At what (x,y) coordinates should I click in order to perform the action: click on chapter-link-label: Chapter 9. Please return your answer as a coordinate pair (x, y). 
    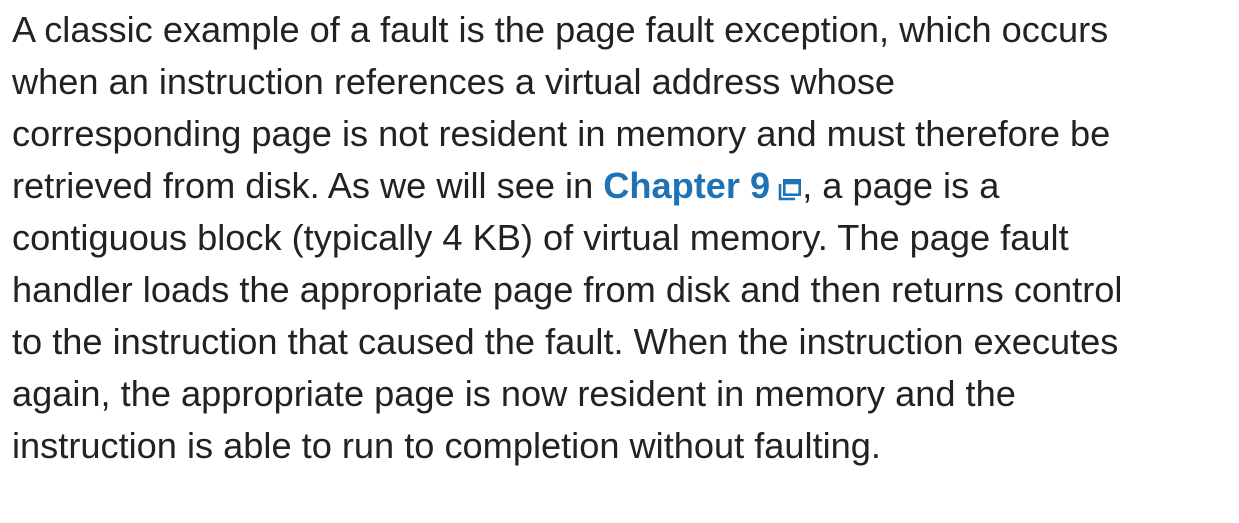
    Looking at the image, I should click on (687, 185).